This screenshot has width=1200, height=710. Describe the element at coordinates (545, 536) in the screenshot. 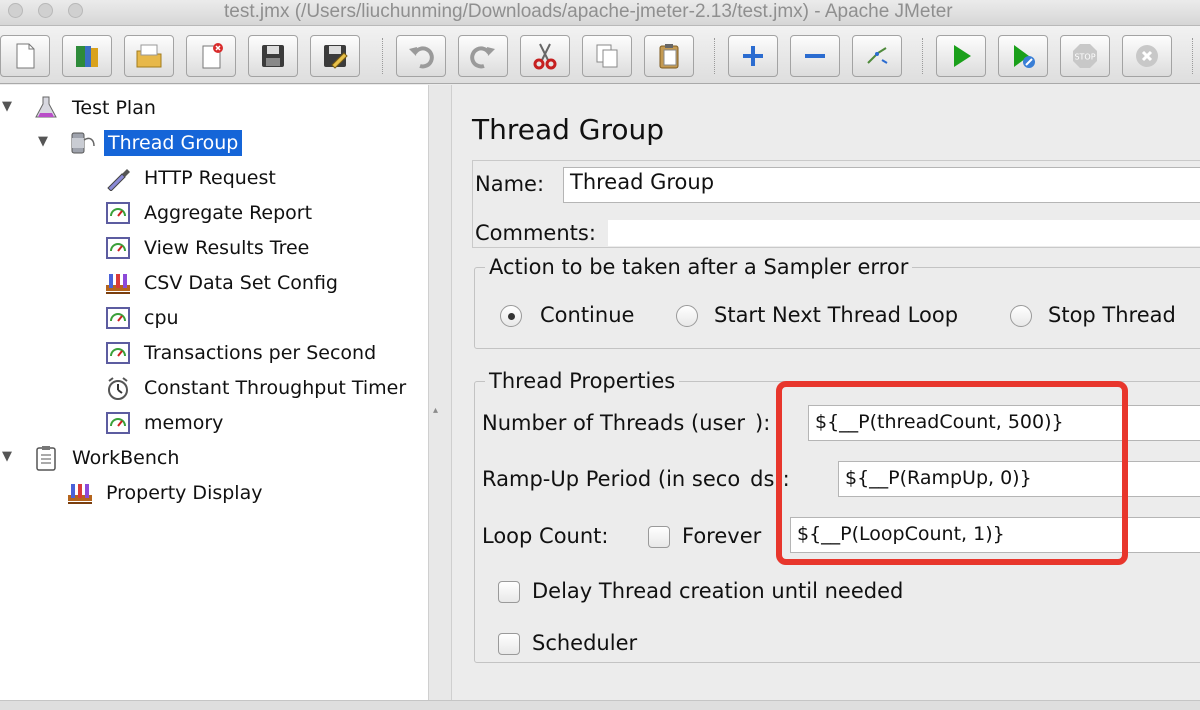

I see `loop-count-label: Loop Count:` at that location.